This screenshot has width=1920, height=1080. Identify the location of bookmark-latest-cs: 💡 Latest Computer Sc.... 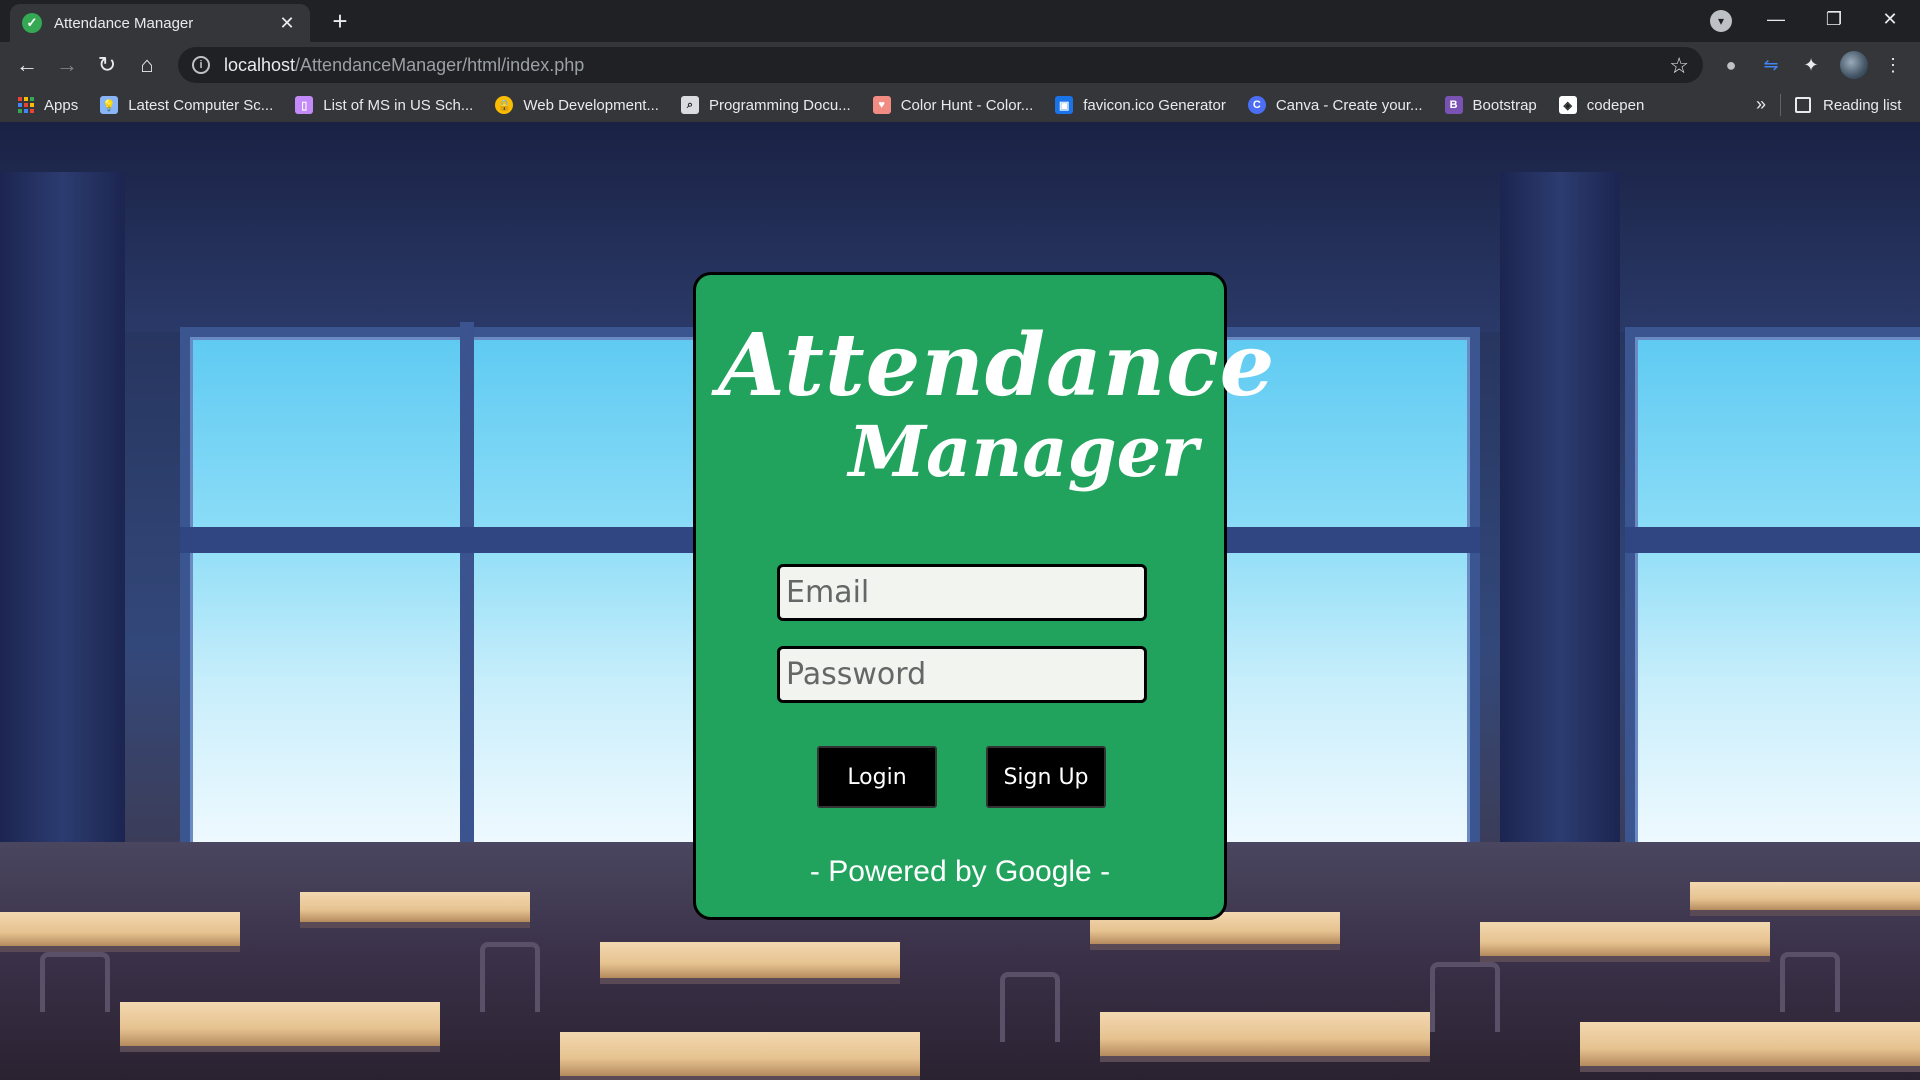
(186, 105).